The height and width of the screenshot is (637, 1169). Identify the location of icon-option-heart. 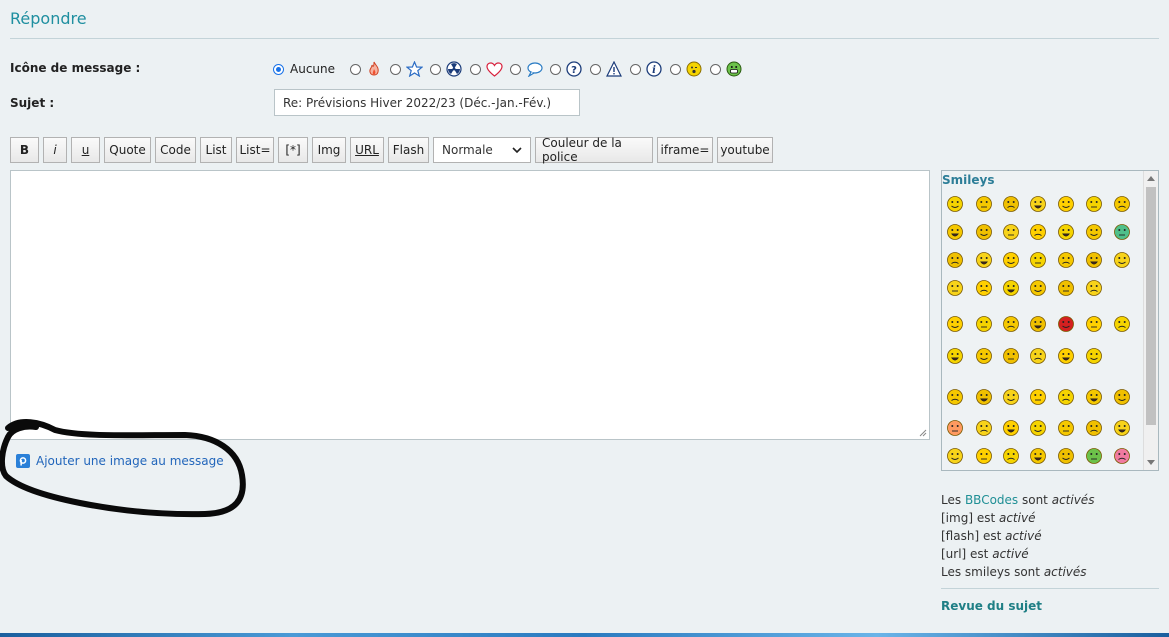
(486, 69).